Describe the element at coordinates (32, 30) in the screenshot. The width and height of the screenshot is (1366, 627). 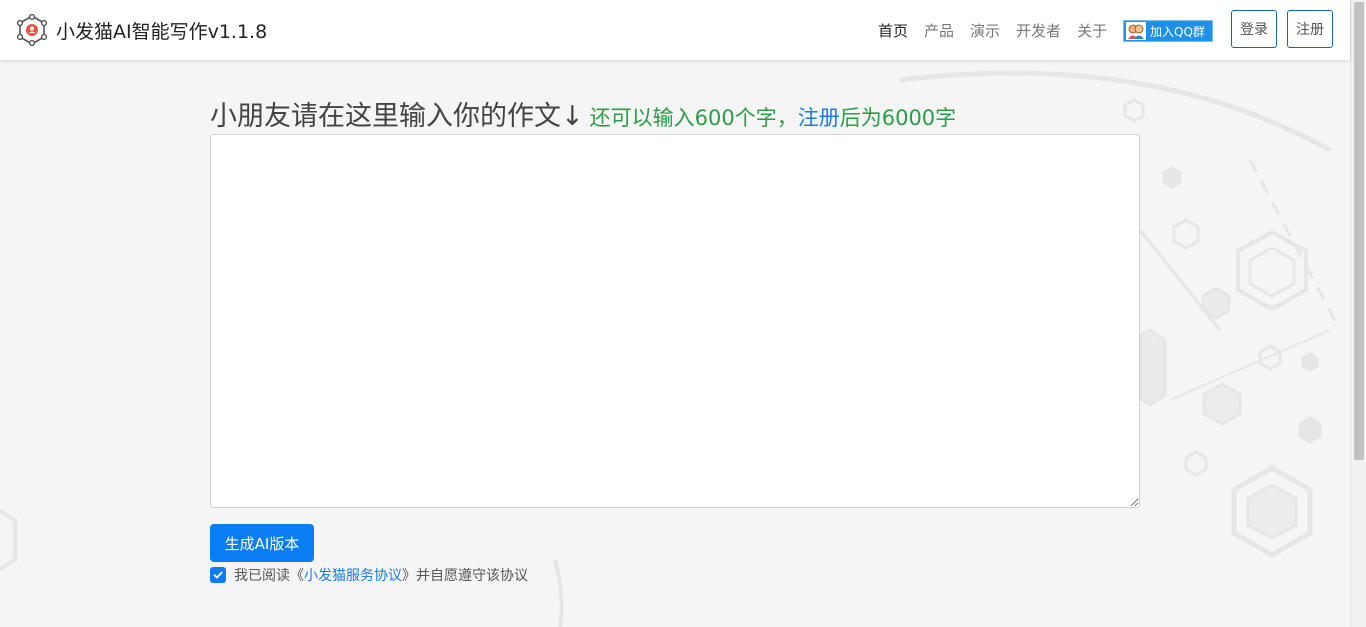
I see `brand-logo-icon` at that location.